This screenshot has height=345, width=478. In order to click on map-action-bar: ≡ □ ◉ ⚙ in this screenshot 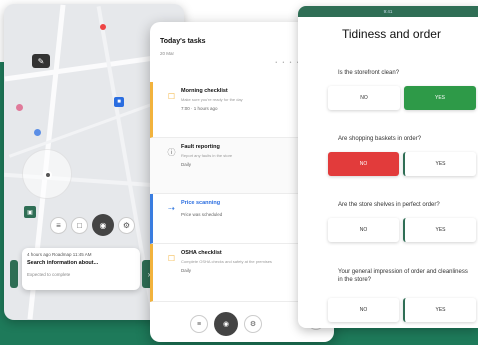, I will do `click(92, 225)`.